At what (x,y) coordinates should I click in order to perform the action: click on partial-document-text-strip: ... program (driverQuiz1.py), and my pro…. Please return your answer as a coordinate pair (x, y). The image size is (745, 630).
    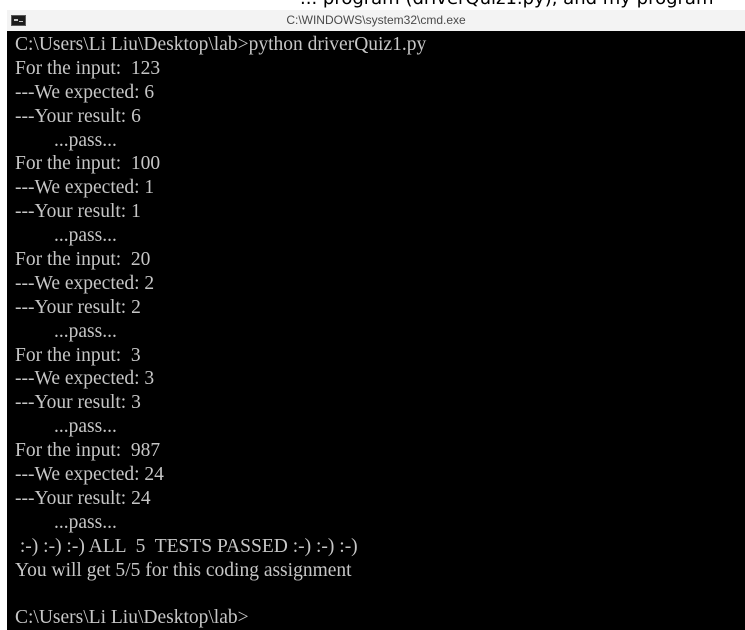
    Looking at the image, I should click on (372, 5).